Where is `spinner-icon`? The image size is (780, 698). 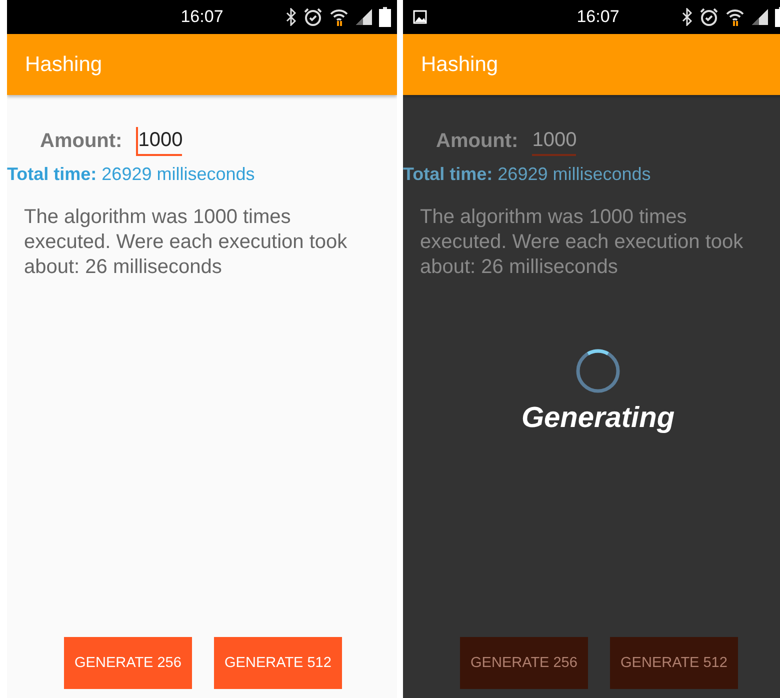 spinner-icon is located at coordinates (598, 371).